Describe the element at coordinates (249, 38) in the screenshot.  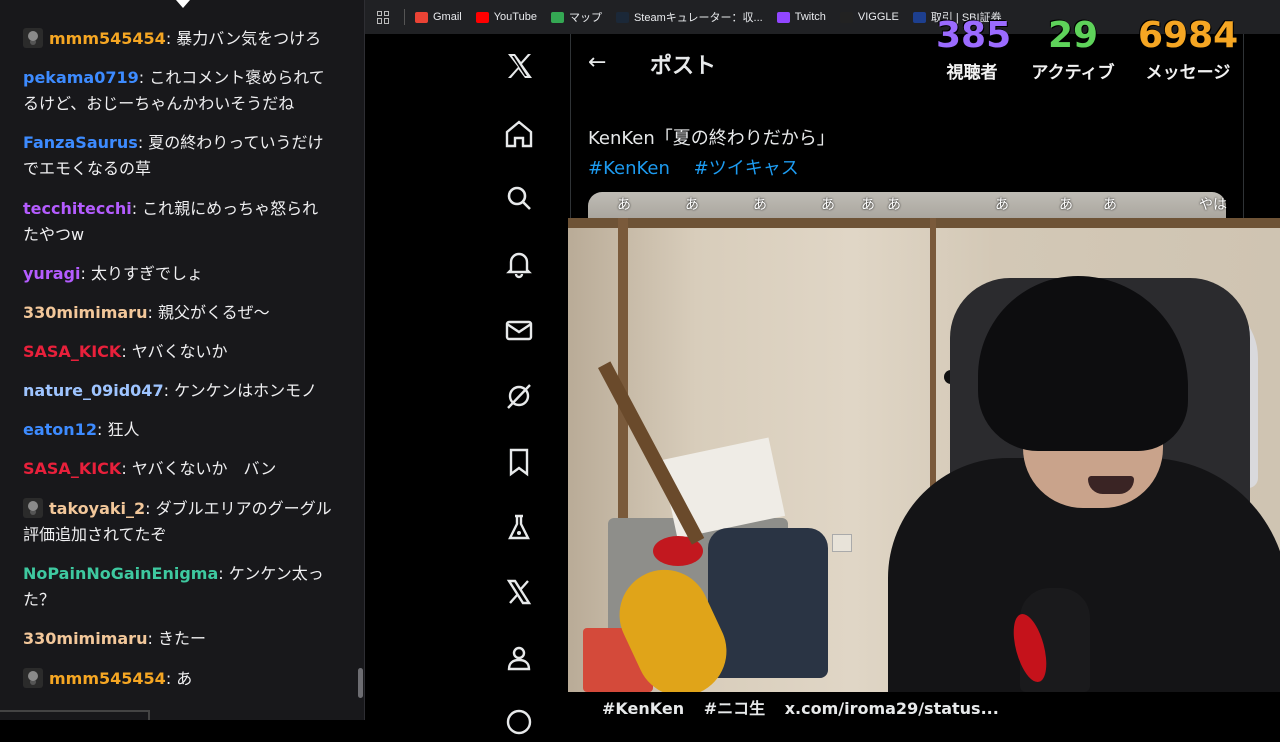
I see `chat-text: 暴力バン気をつけろ` at that location.